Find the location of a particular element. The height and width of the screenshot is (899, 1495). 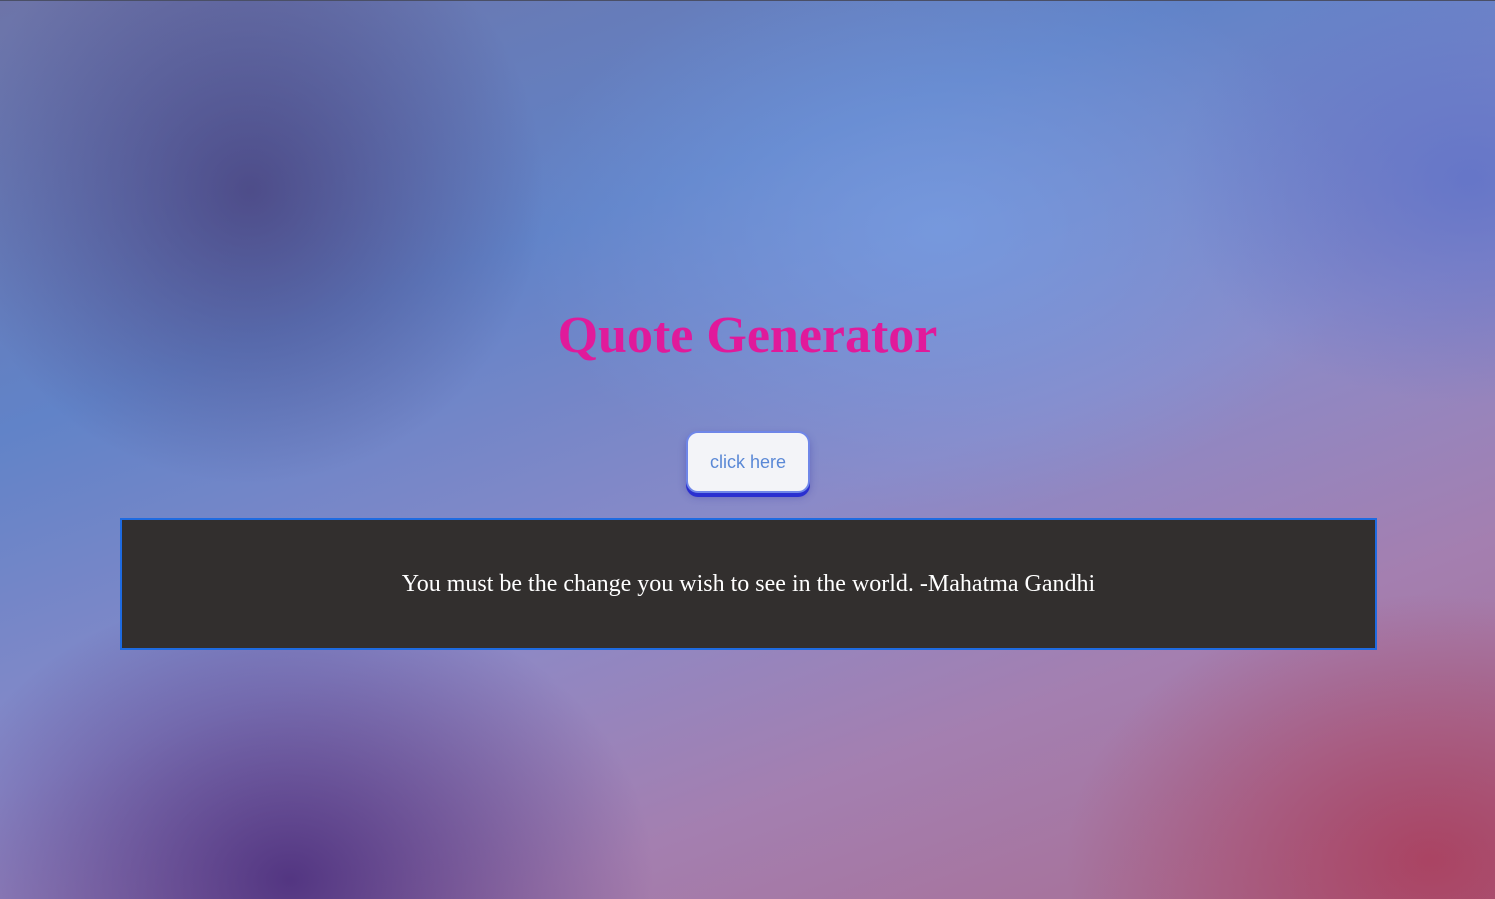

top-border is located at coordinates (747, 0).